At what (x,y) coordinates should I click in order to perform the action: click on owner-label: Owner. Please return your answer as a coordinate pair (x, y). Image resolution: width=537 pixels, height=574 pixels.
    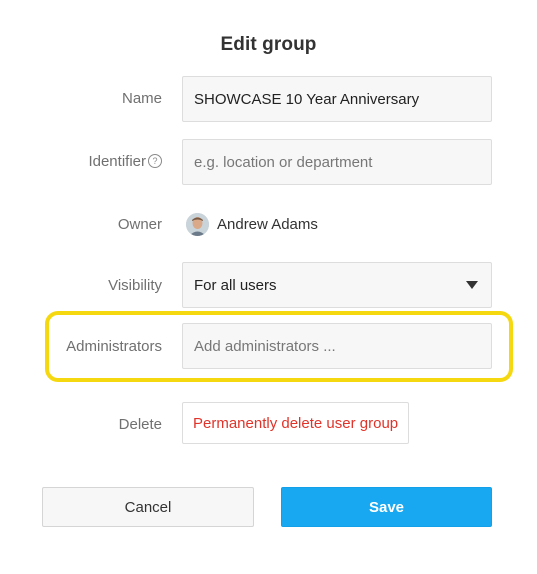
    Looking at the image, I should click on (139, 224).